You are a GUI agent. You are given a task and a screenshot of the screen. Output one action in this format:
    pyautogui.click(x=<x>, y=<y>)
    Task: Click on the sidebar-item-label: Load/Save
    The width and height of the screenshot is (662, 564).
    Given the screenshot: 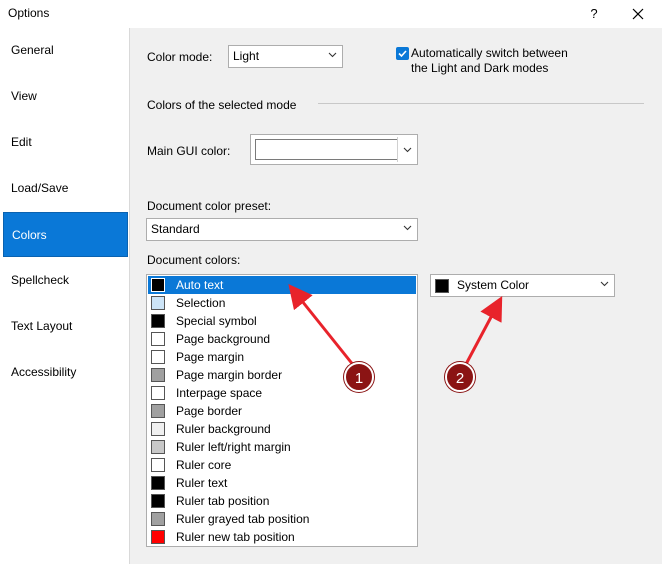 What is the action you would take?
    pyautogui.click(x=40, y=188)
    